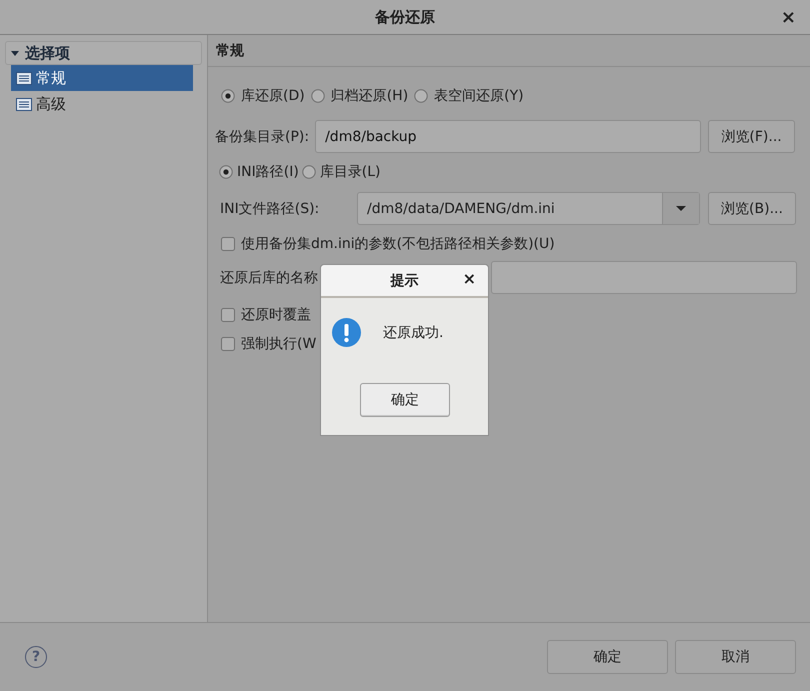 The image size is (810, 691). I want to click on message-text: 还原成功., so click(413, 333).